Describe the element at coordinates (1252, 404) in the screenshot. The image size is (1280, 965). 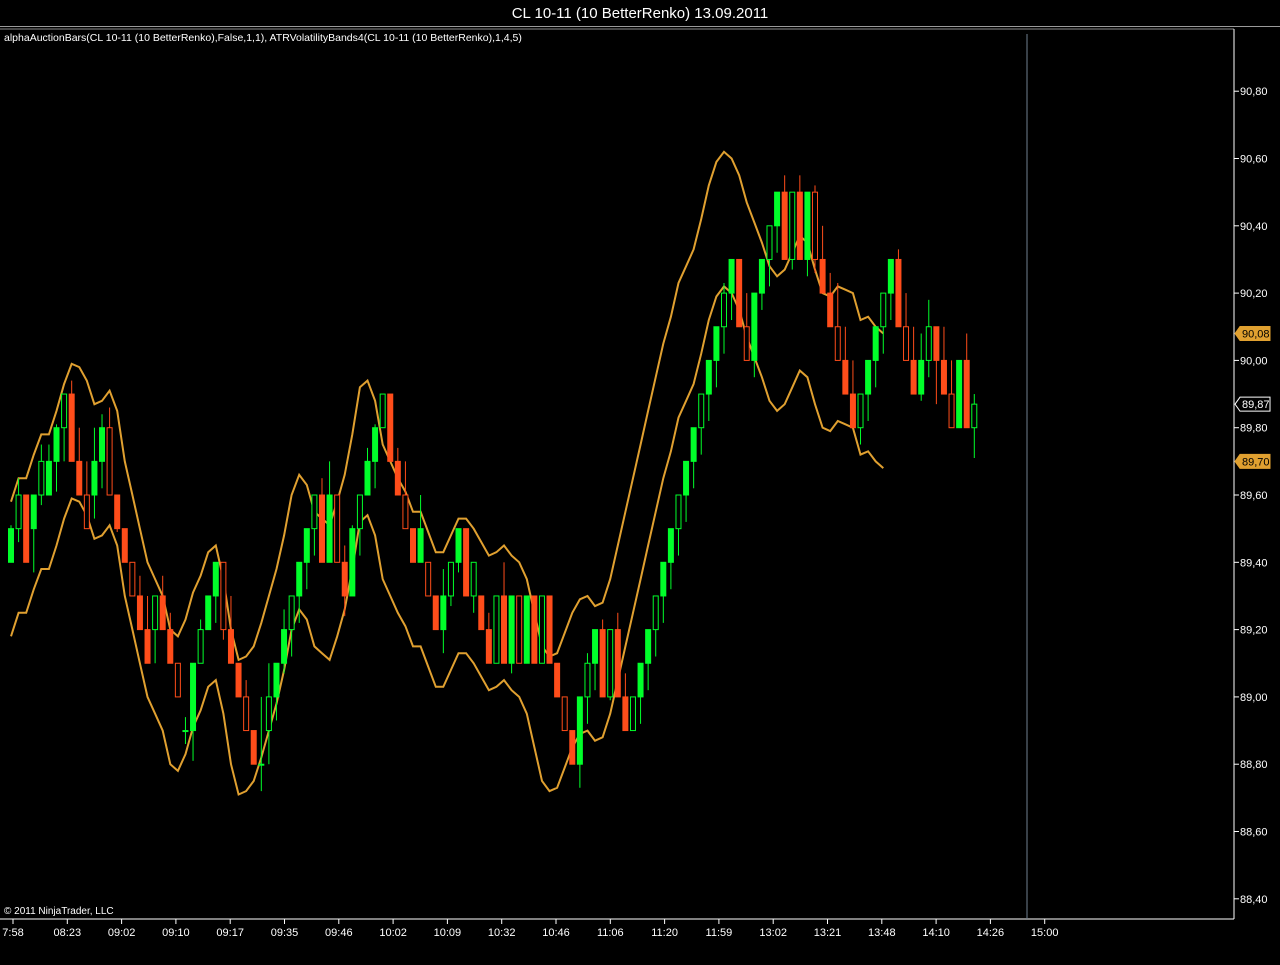
I see `price-marker: 89,87` at that location.